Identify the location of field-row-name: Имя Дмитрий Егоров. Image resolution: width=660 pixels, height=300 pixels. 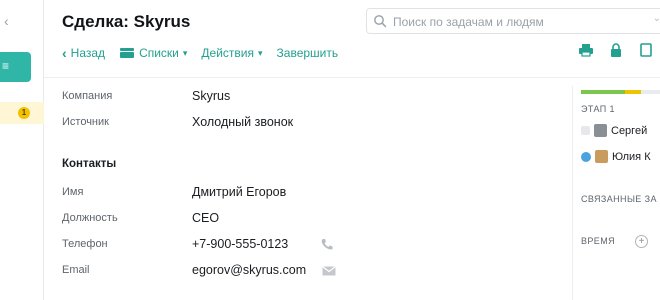
(212, 192).